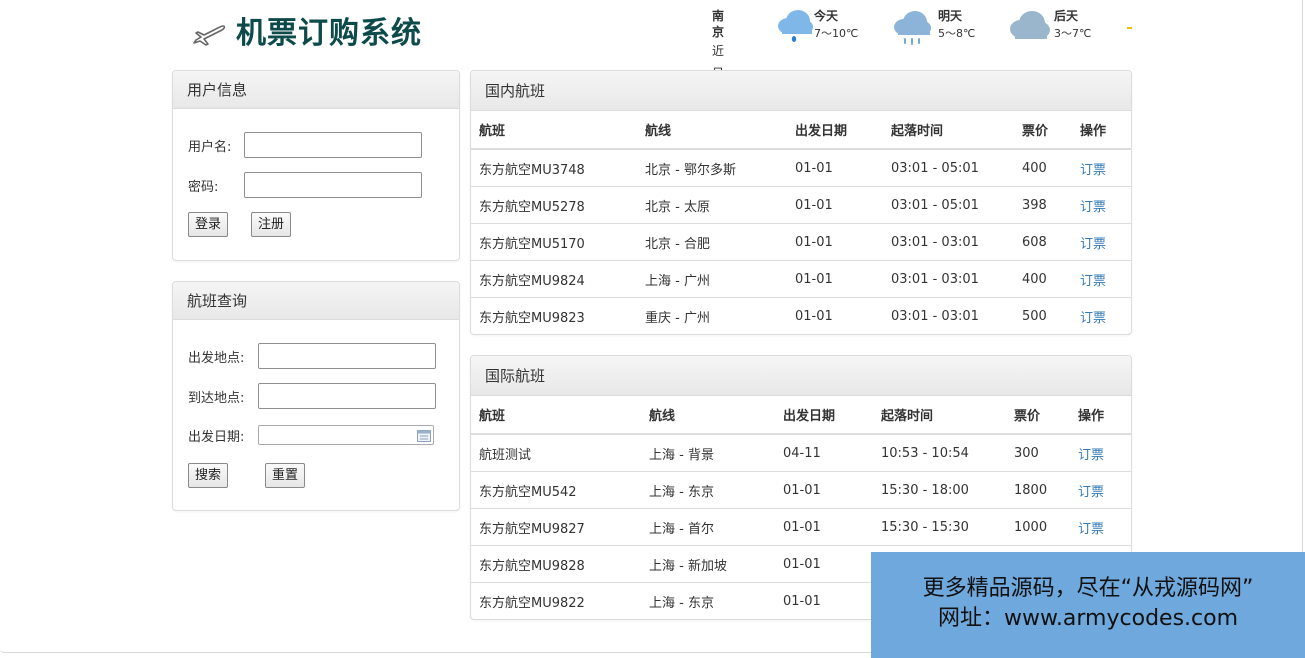 This screenshot has height=658, width=1305. What do you see at coordinates (935, 168) in the screenshot?
I see `time-cell: 03:01 - 05:01` at bounding box center [935, 168].